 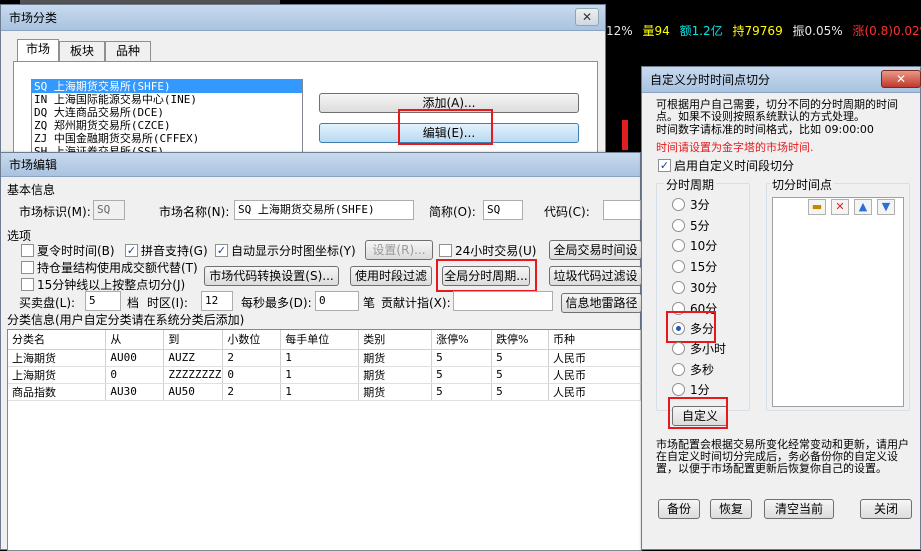 I want to click on auto-coord-checkbox: ✓自动显示分时图坐标(Y), so click(x=285, y=250).